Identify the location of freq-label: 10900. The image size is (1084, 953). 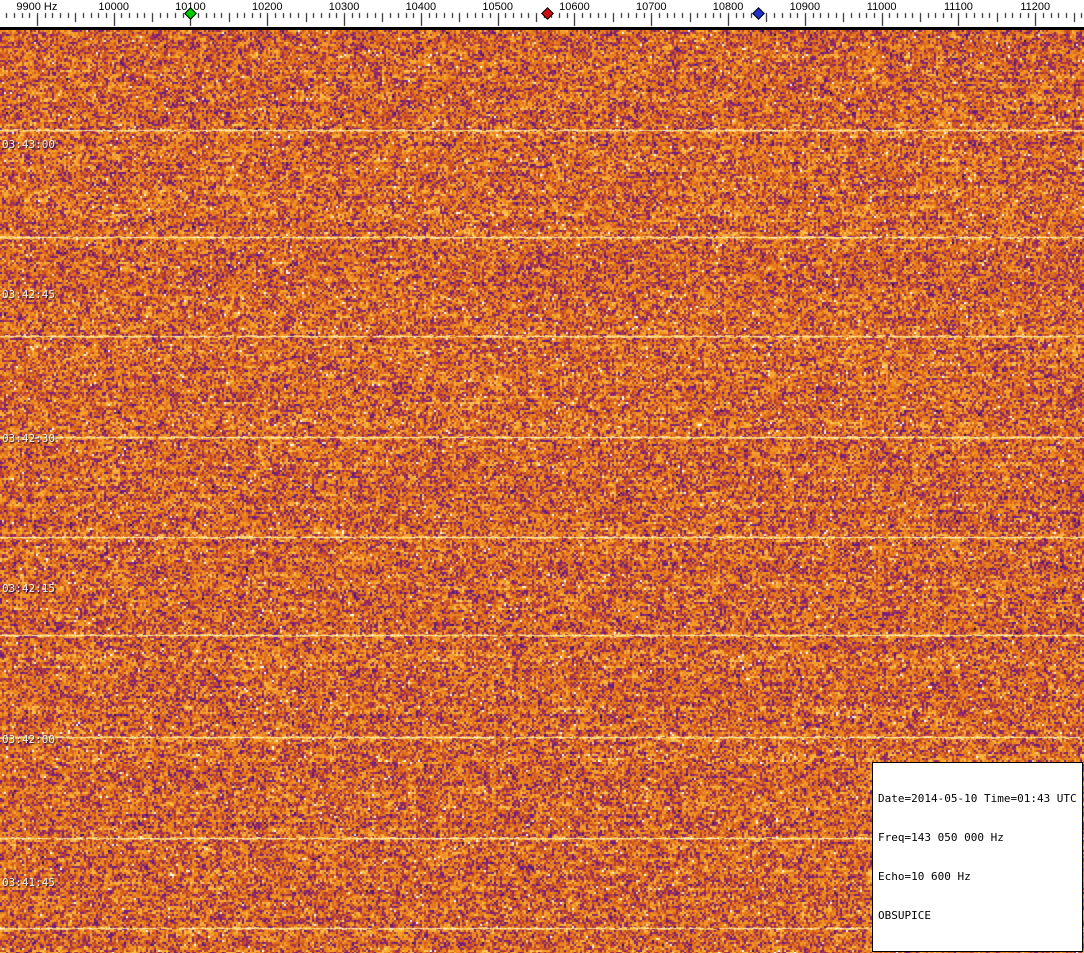
(805, 7).